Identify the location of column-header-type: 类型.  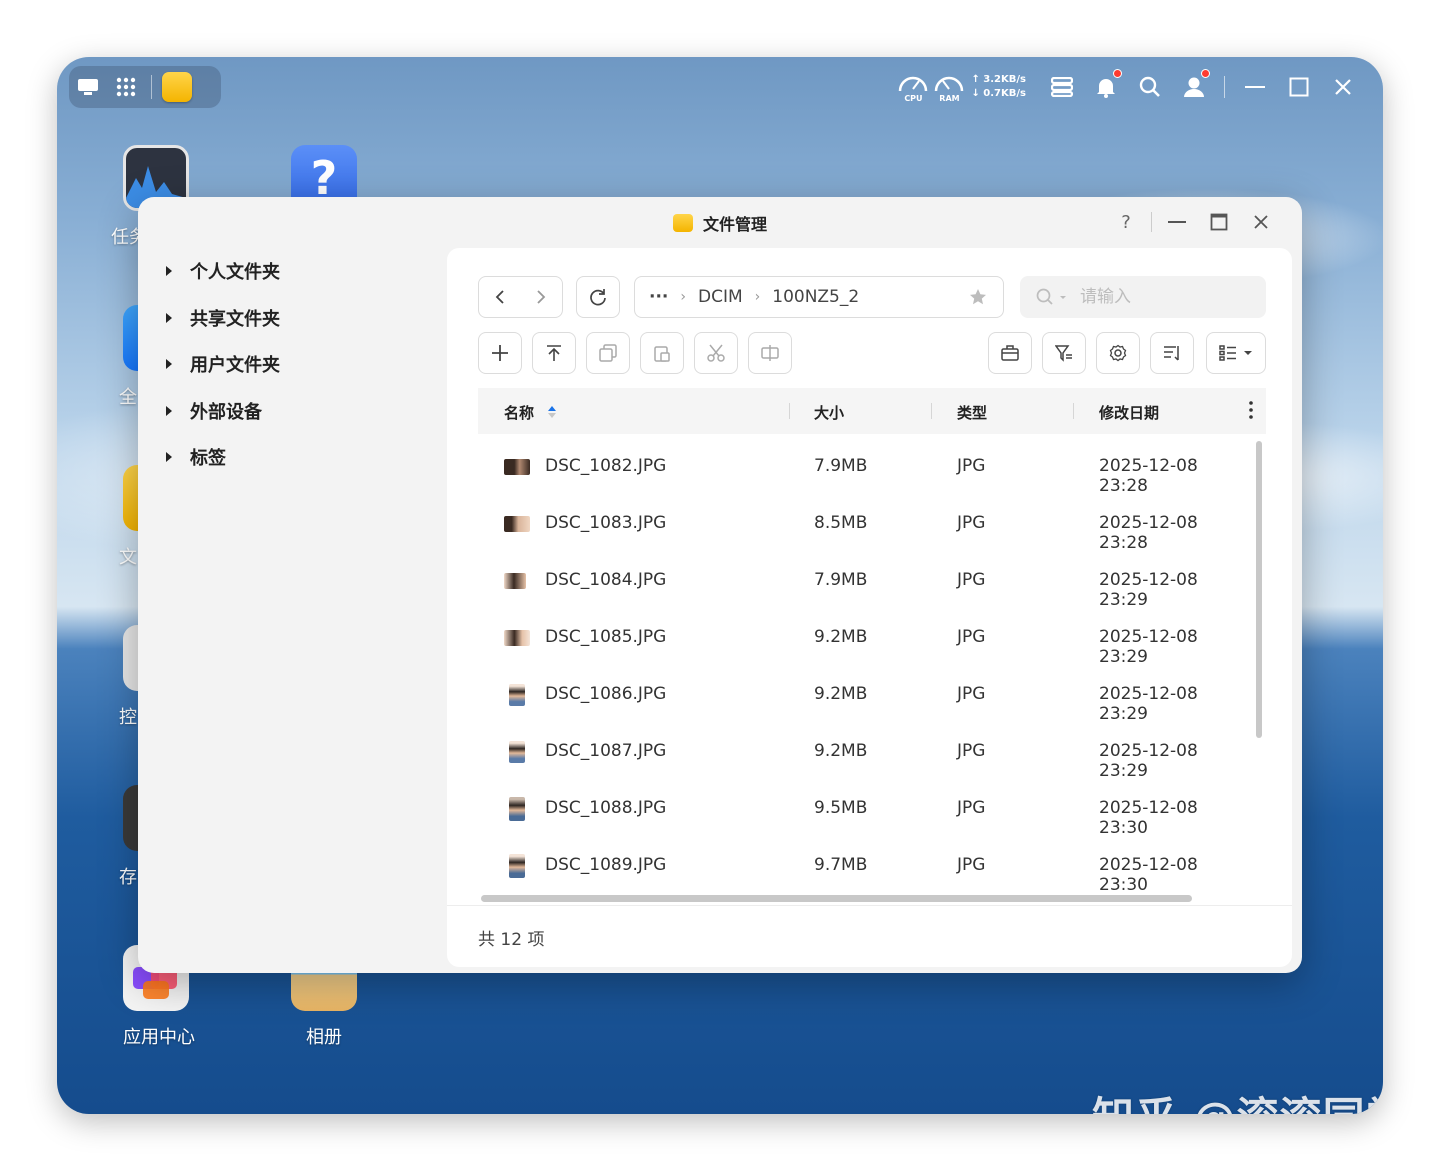
(972, 412).